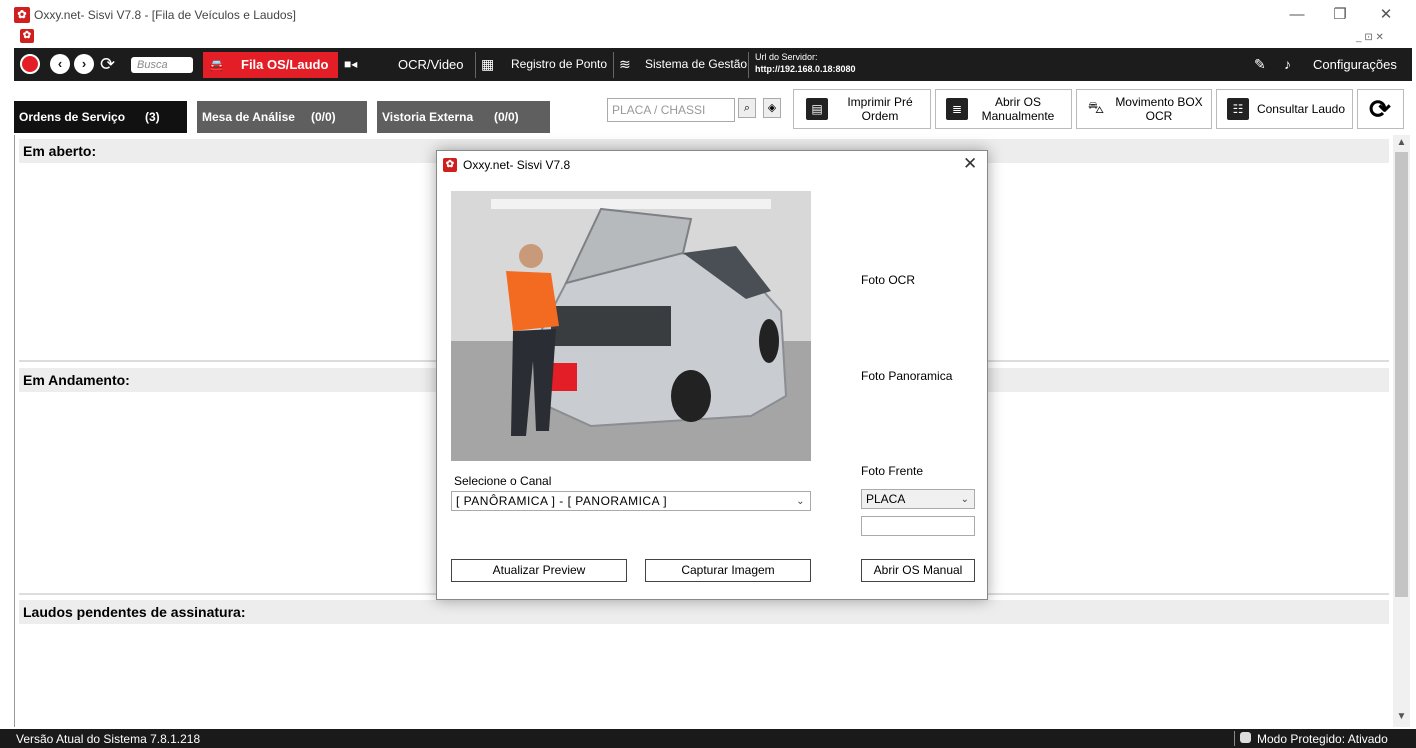 The image size is (1416, 748). I want to click on scroll-thumb, so click(1401, 374).